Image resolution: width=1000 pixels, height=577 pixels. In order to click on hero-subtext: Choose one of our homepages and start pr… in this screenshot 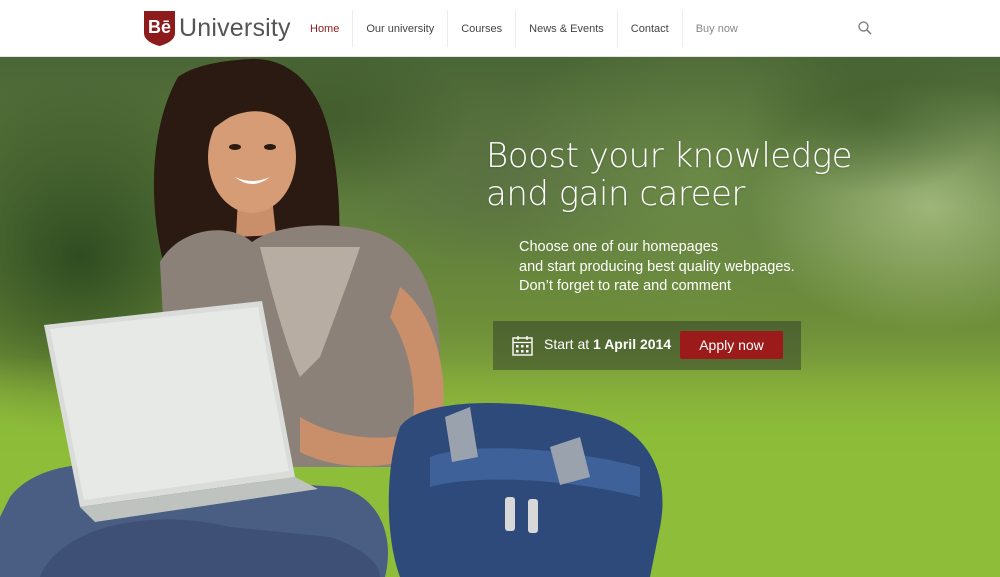, I will do `click(709, 267)`.